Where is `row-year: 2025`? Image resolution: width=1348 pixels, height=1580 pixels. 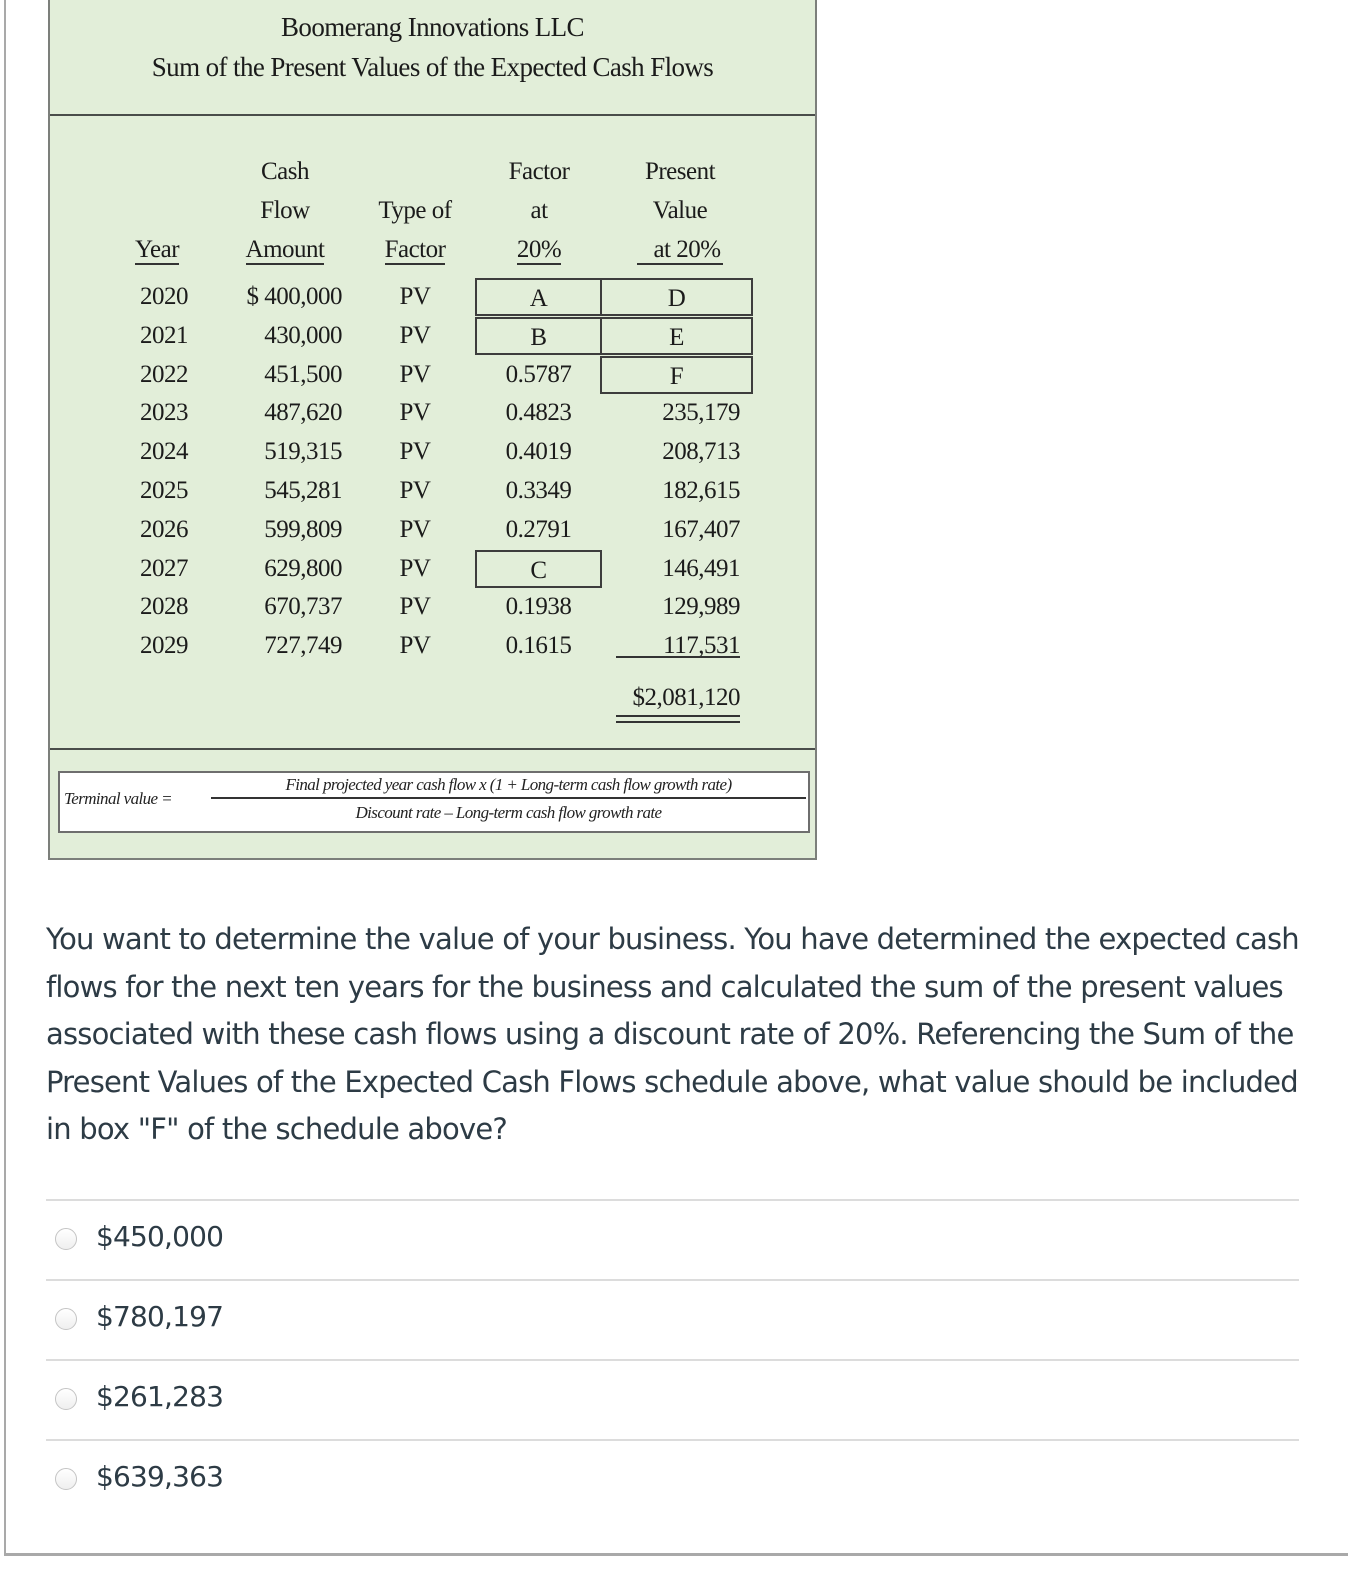
row-year: 2025 is located at coordinates (164, 490).